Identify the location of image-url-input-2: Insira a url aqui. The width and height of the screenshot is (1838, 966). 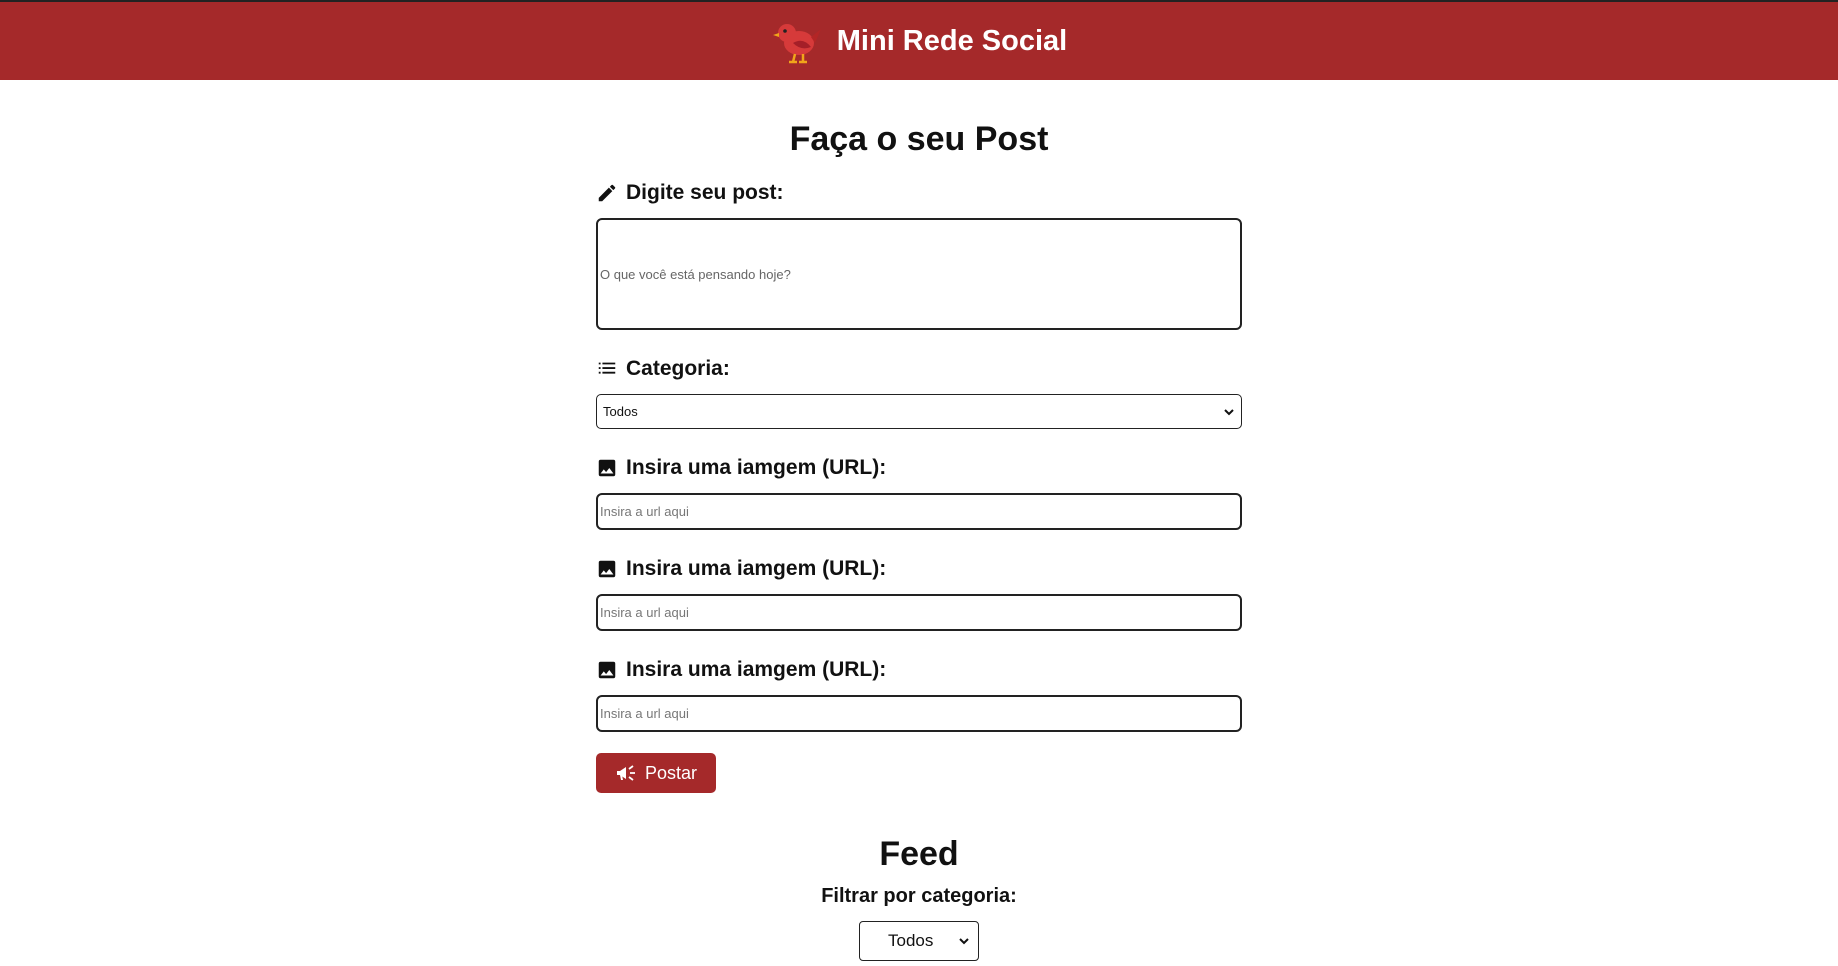
(919, 612).